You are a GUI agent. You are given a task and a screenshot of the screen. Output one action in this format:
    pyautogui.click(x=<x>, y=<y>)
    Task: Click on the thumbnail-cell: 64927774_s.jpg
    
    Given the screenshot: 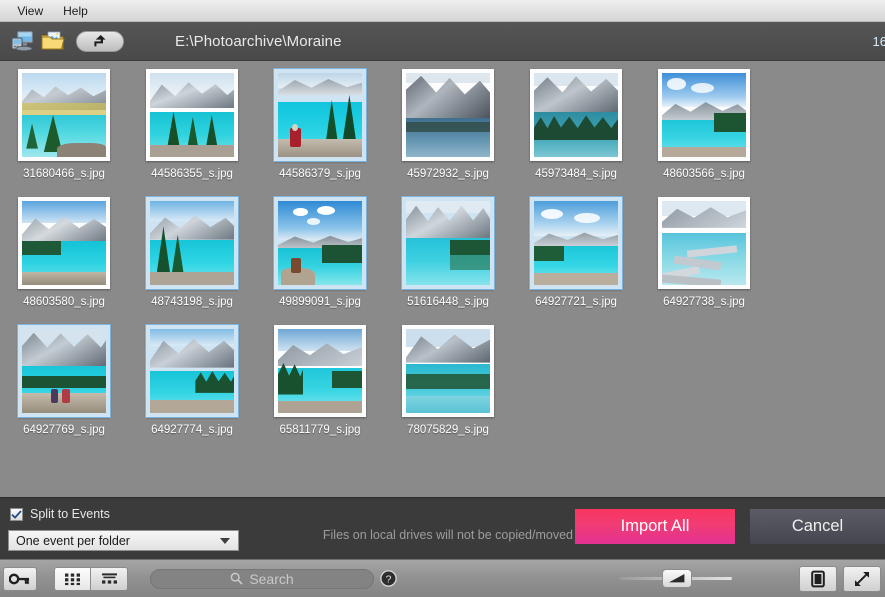 What is the action you would take?
    pyautogui.click(x=192, y=388)
    